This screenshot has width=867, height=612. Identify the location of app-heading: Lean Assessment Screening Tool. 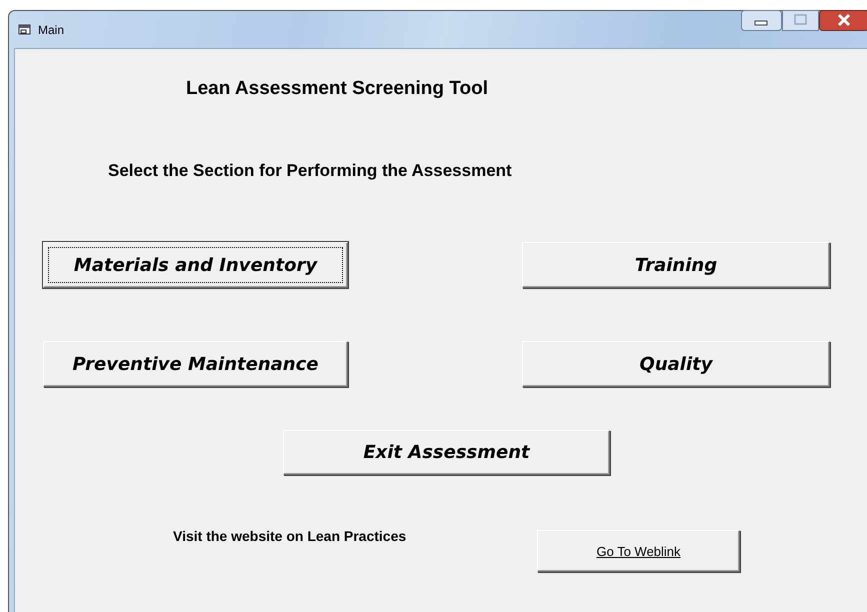
(337, 89).